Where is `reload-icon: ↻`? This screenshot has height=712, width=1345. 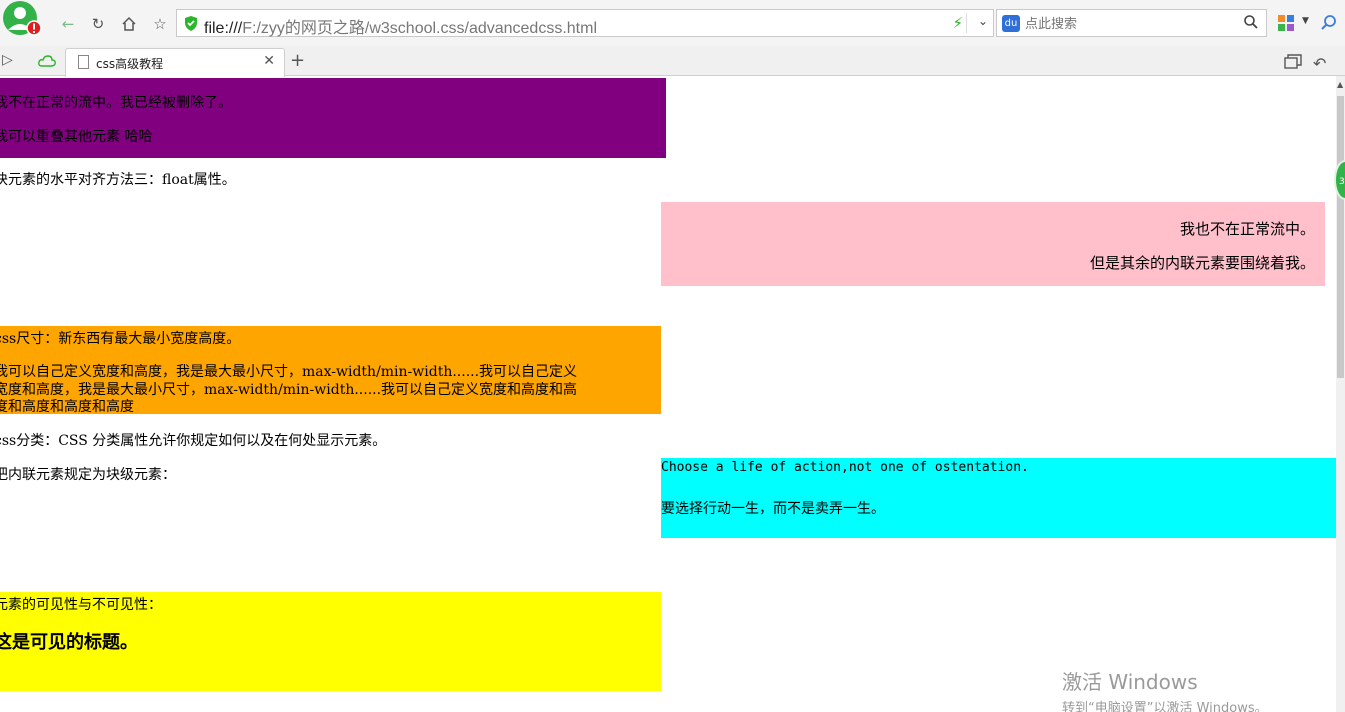
reload-icon: ↻ is located at coordinates (98, 24).